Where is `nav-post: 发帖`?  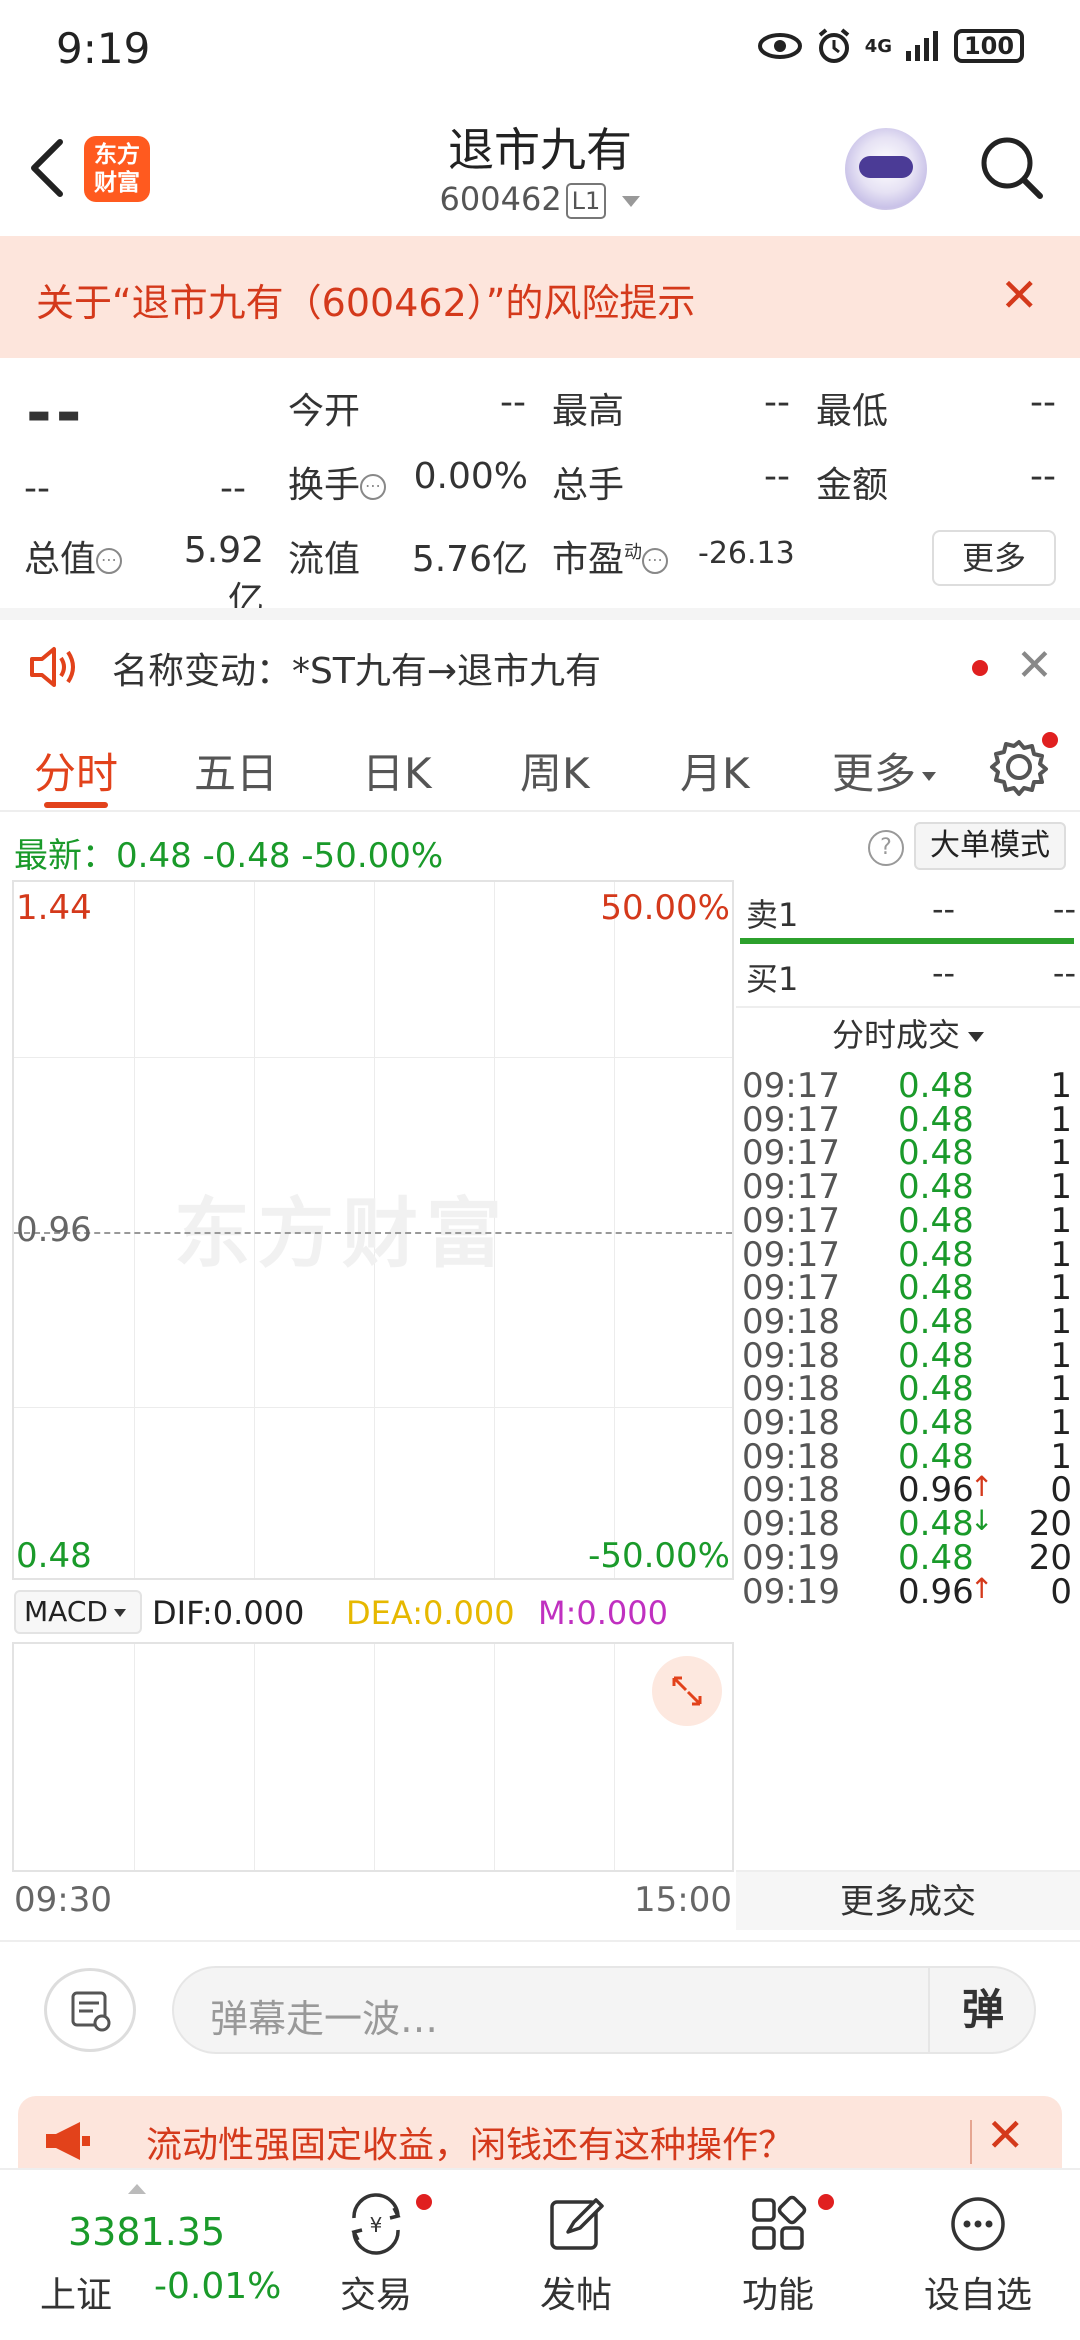 nav-post: 发帖 is located at coordinates (576, 2255).